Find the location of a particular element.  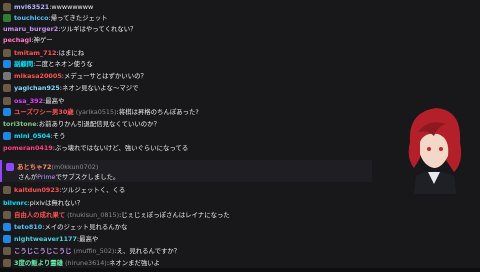

chat-message: tori3tone: お前ありかん引退配信見なくていいのか？ is located at coordinates (81, 123).